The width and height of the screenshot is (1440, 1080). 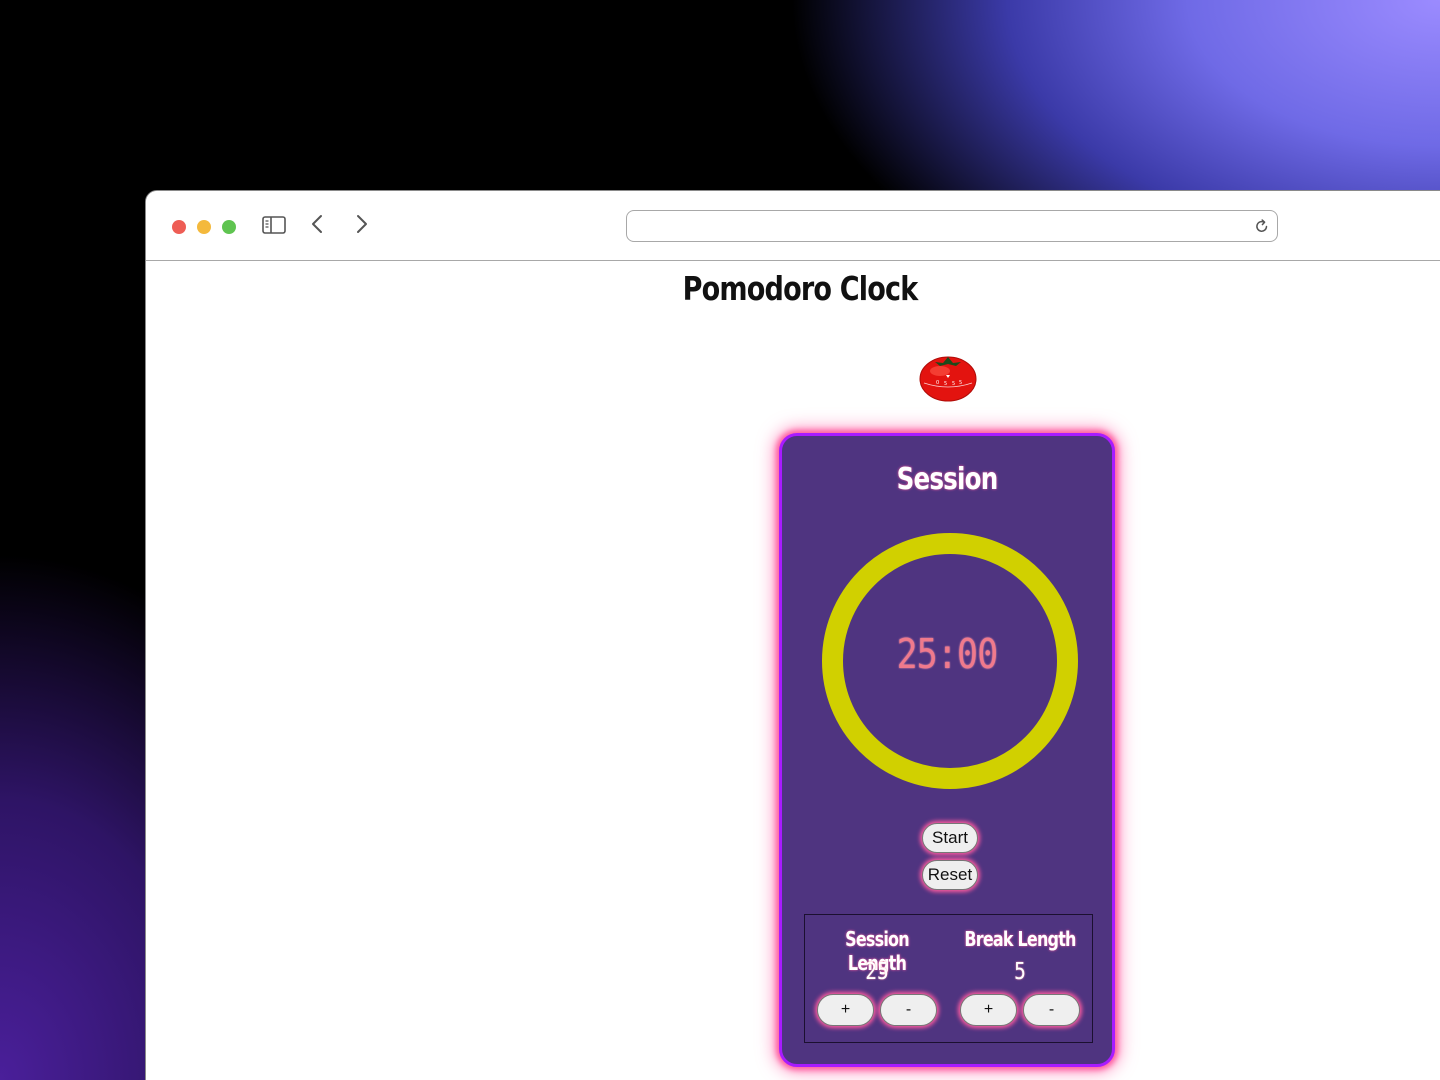 What do you see at coordinates (362, 226) in the screenshot?
I see `chevron-right-icon` at bounding box center [362, 226].